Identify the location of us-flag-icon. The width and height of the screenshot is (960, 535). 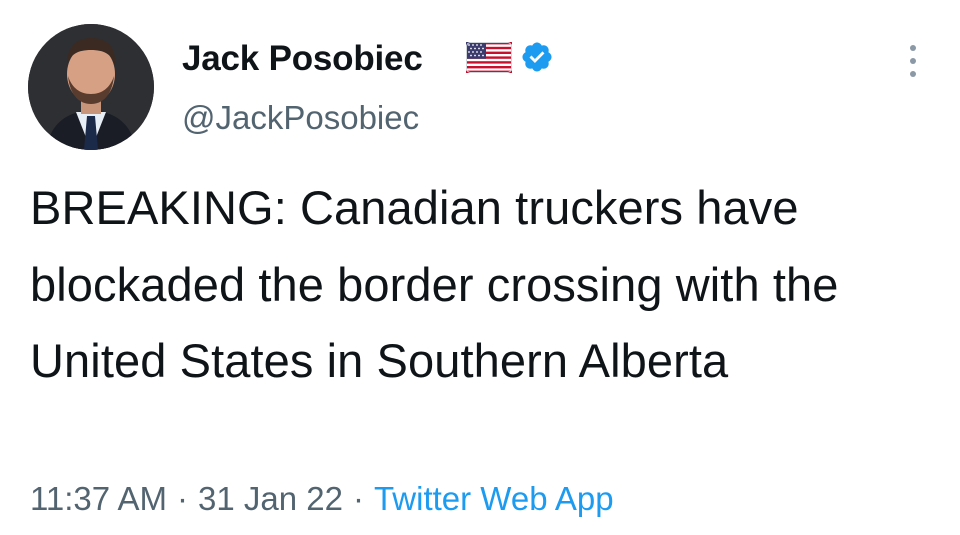
(489, 57).